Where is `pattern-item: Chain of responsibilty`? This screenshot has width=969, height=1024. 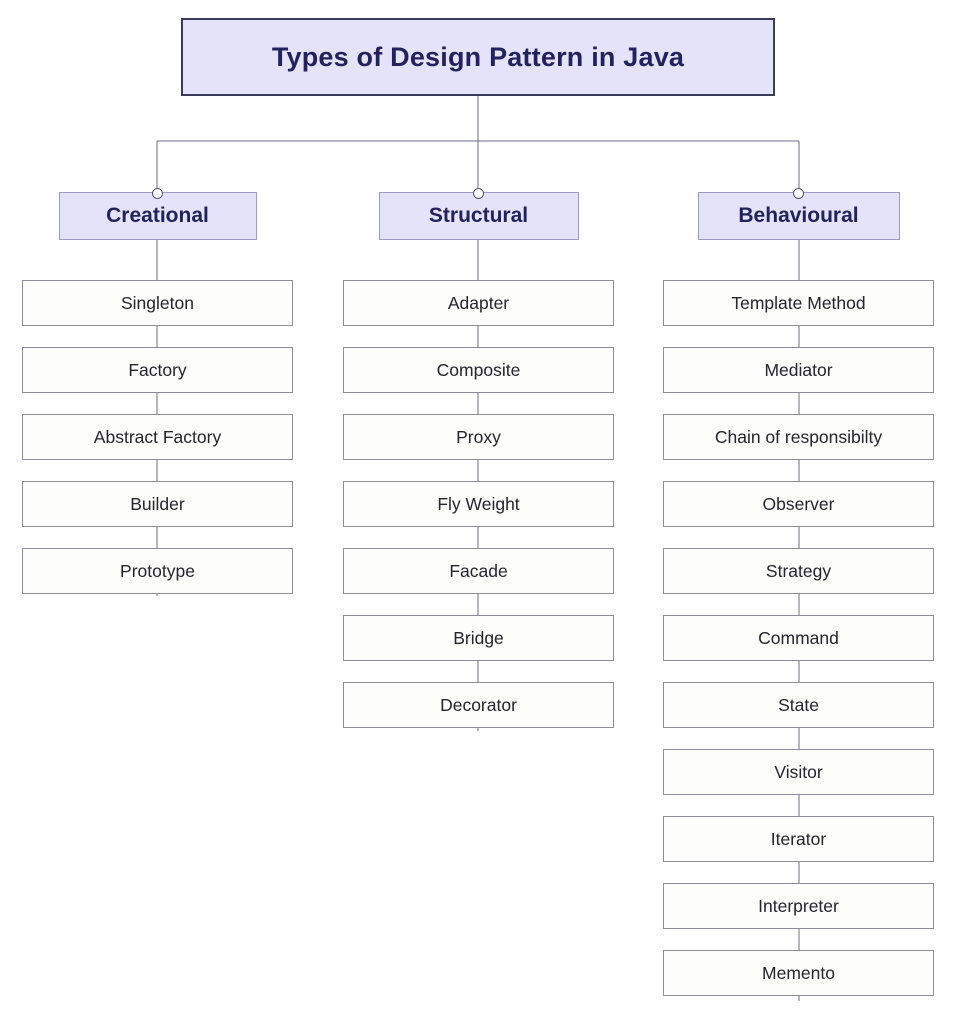 pattern-item: Chain of responsibilty is located at coordinates (798, 437).